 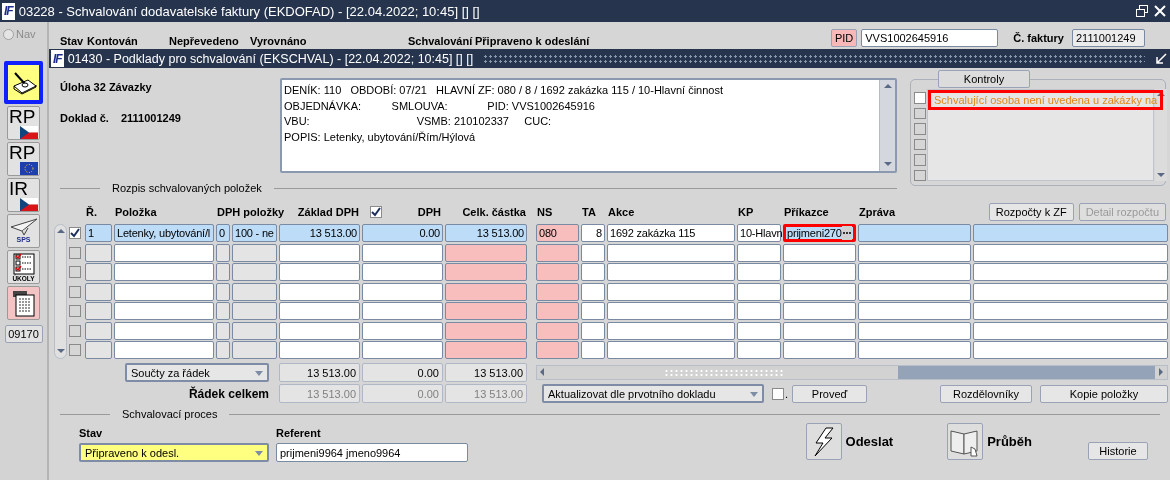 I want to click on stav-select: Připraveno k odesl., so click(x=174, y=452).